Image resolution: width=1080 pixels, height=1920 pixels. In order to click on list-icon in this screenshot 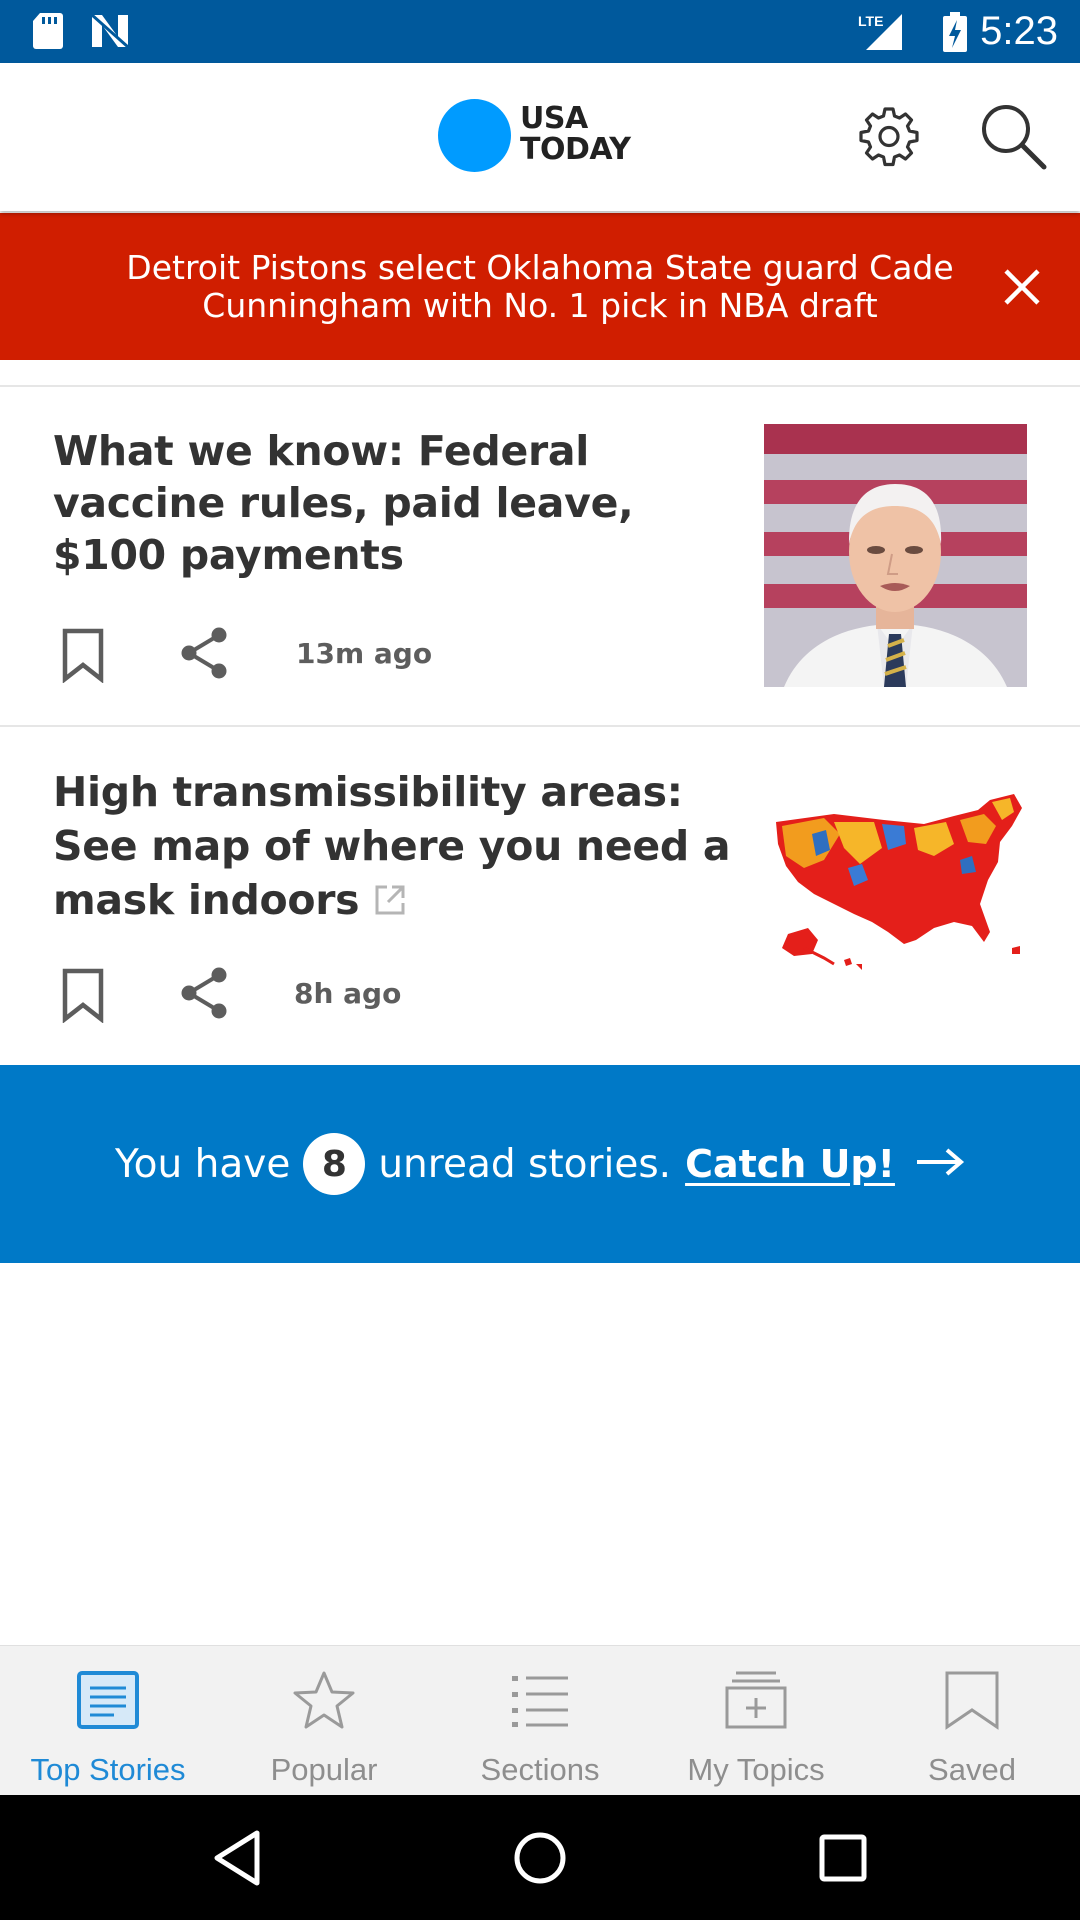, I will do `click(540, 1702)`.